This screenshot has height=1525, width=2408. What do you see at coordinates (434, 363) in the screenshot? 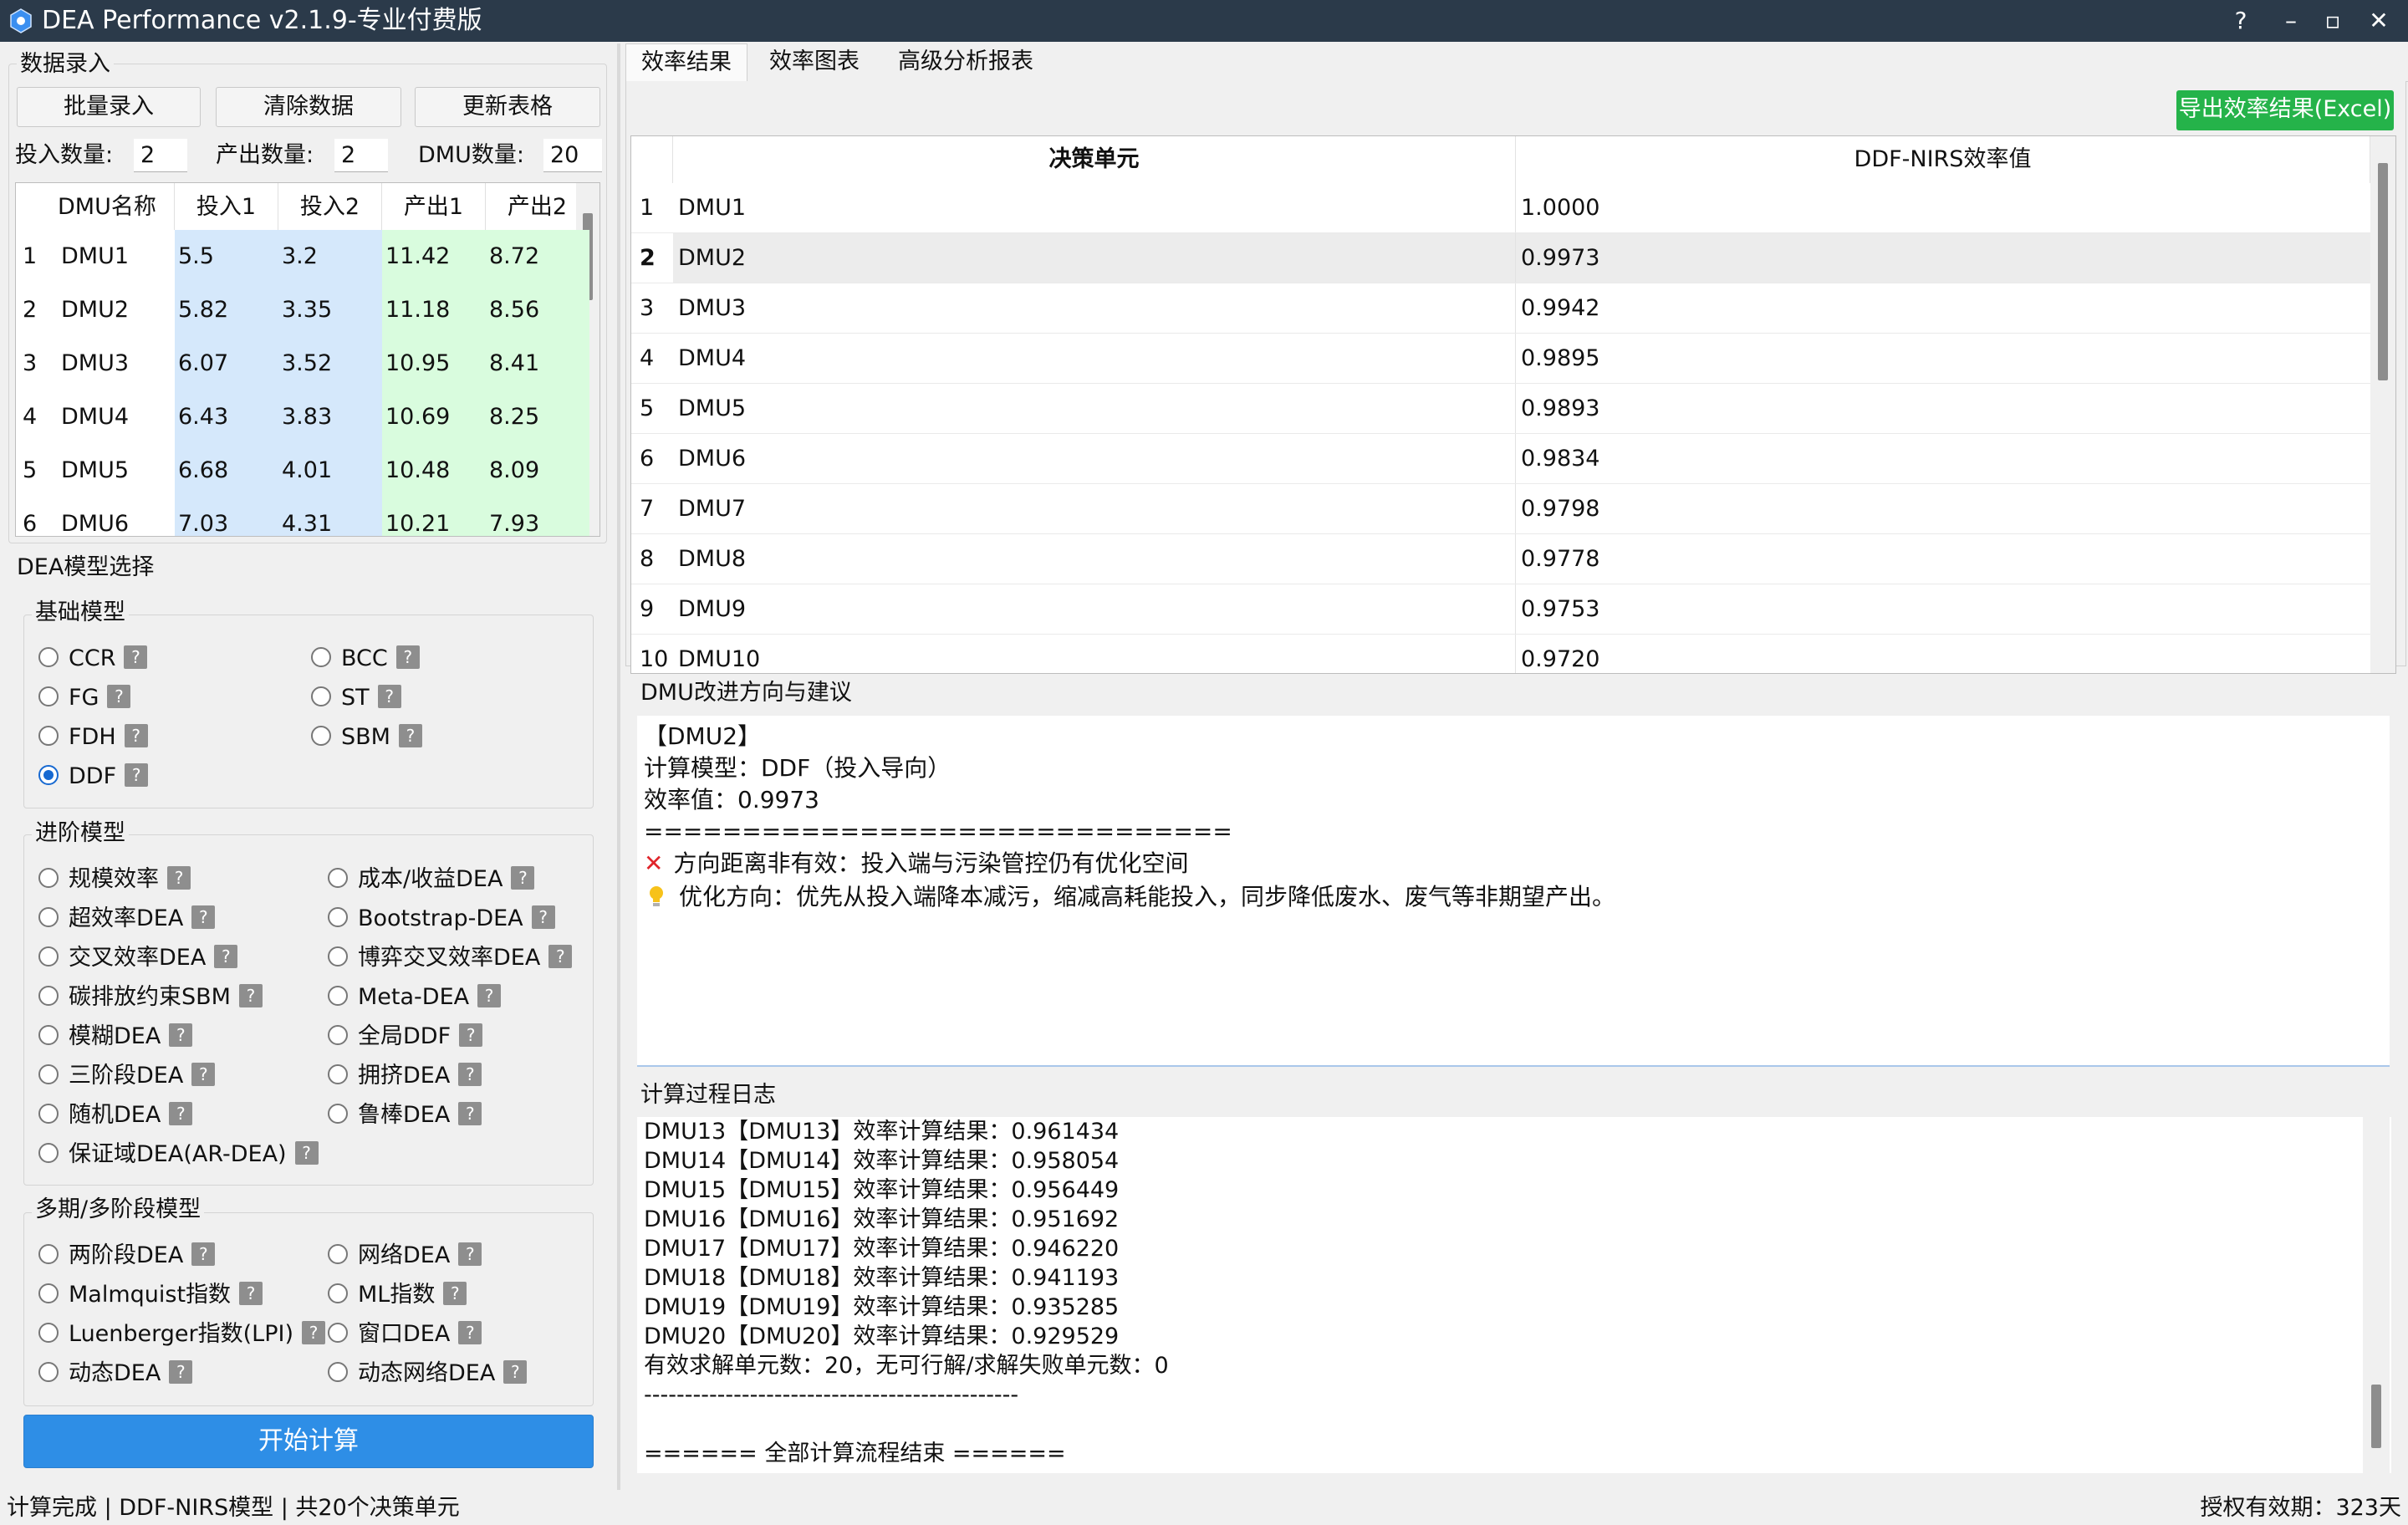
I see `grid-cell-output1: 10.95` at bounding box center [434, 363].